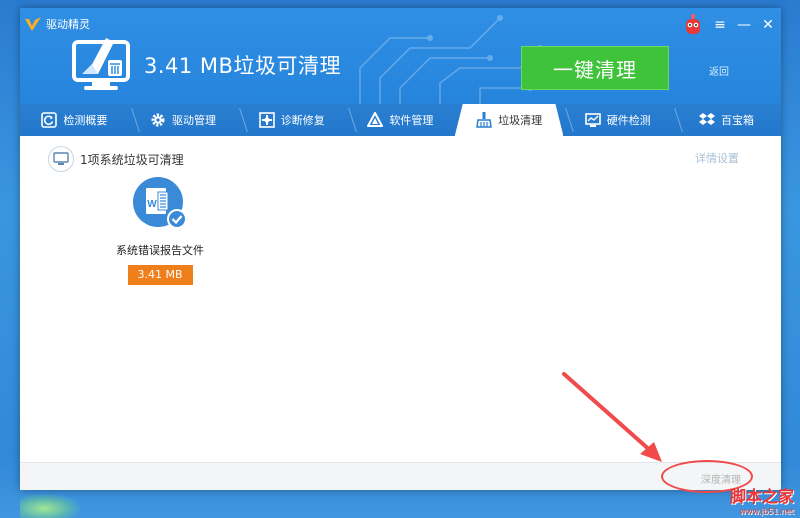 This screenshot has width=800, height=518. I want to click on tab-diagnose-repair: 诊断修复, so click(291, 120).